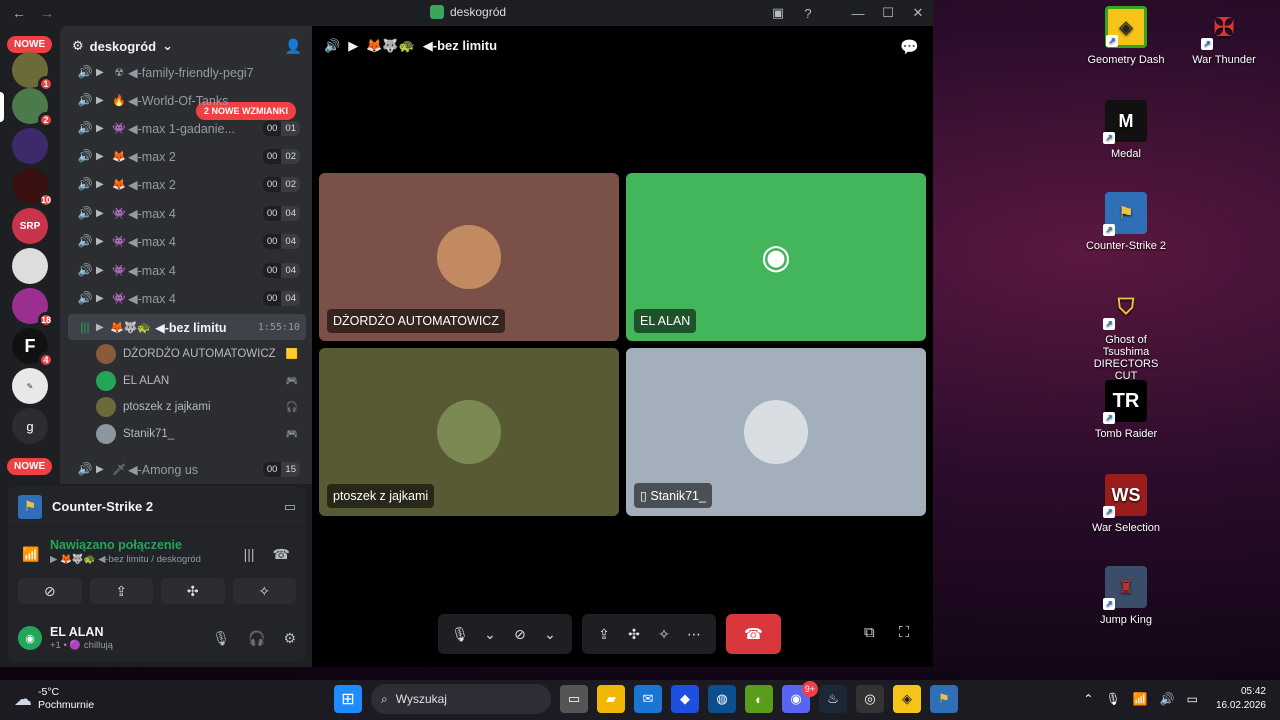 This screenshot has width=1280, height=720. I want to click on soundboard-icon: ✧, so click(664, 634).